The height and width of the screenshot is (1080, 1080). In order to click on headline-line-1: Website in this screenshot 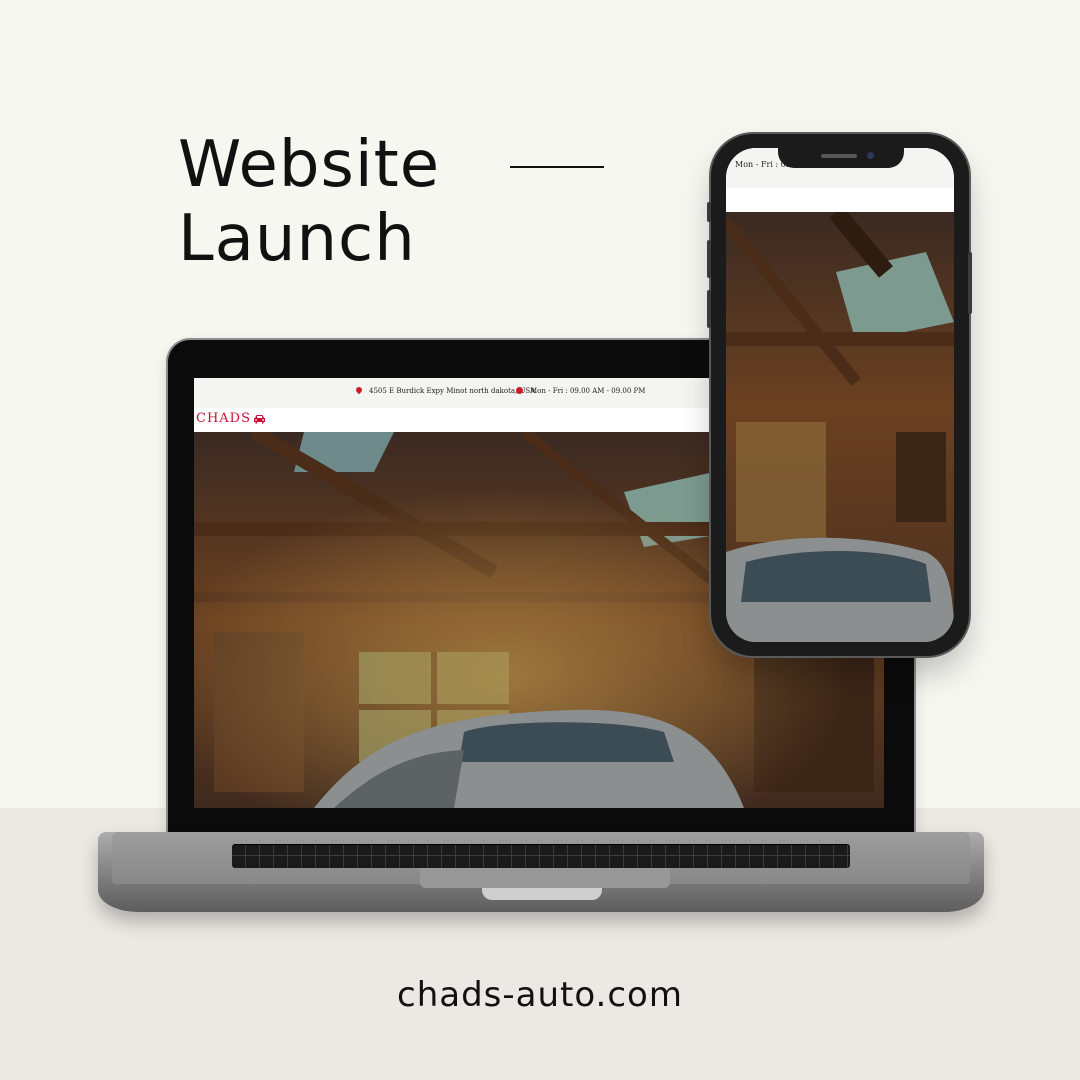, I will do `click(309, 165)`.